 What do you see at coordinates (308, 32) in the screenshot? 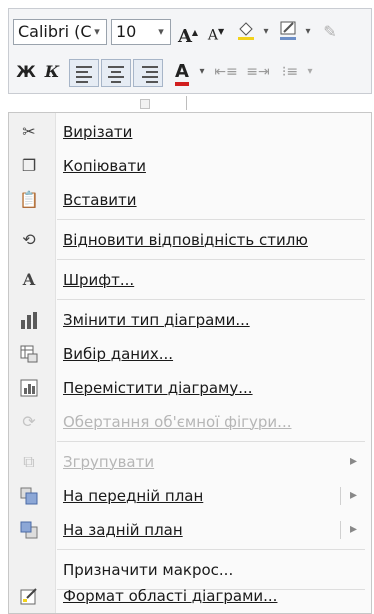
I see `outline-color-dropdown-icon: ▾` at bounding box center [308, 32].